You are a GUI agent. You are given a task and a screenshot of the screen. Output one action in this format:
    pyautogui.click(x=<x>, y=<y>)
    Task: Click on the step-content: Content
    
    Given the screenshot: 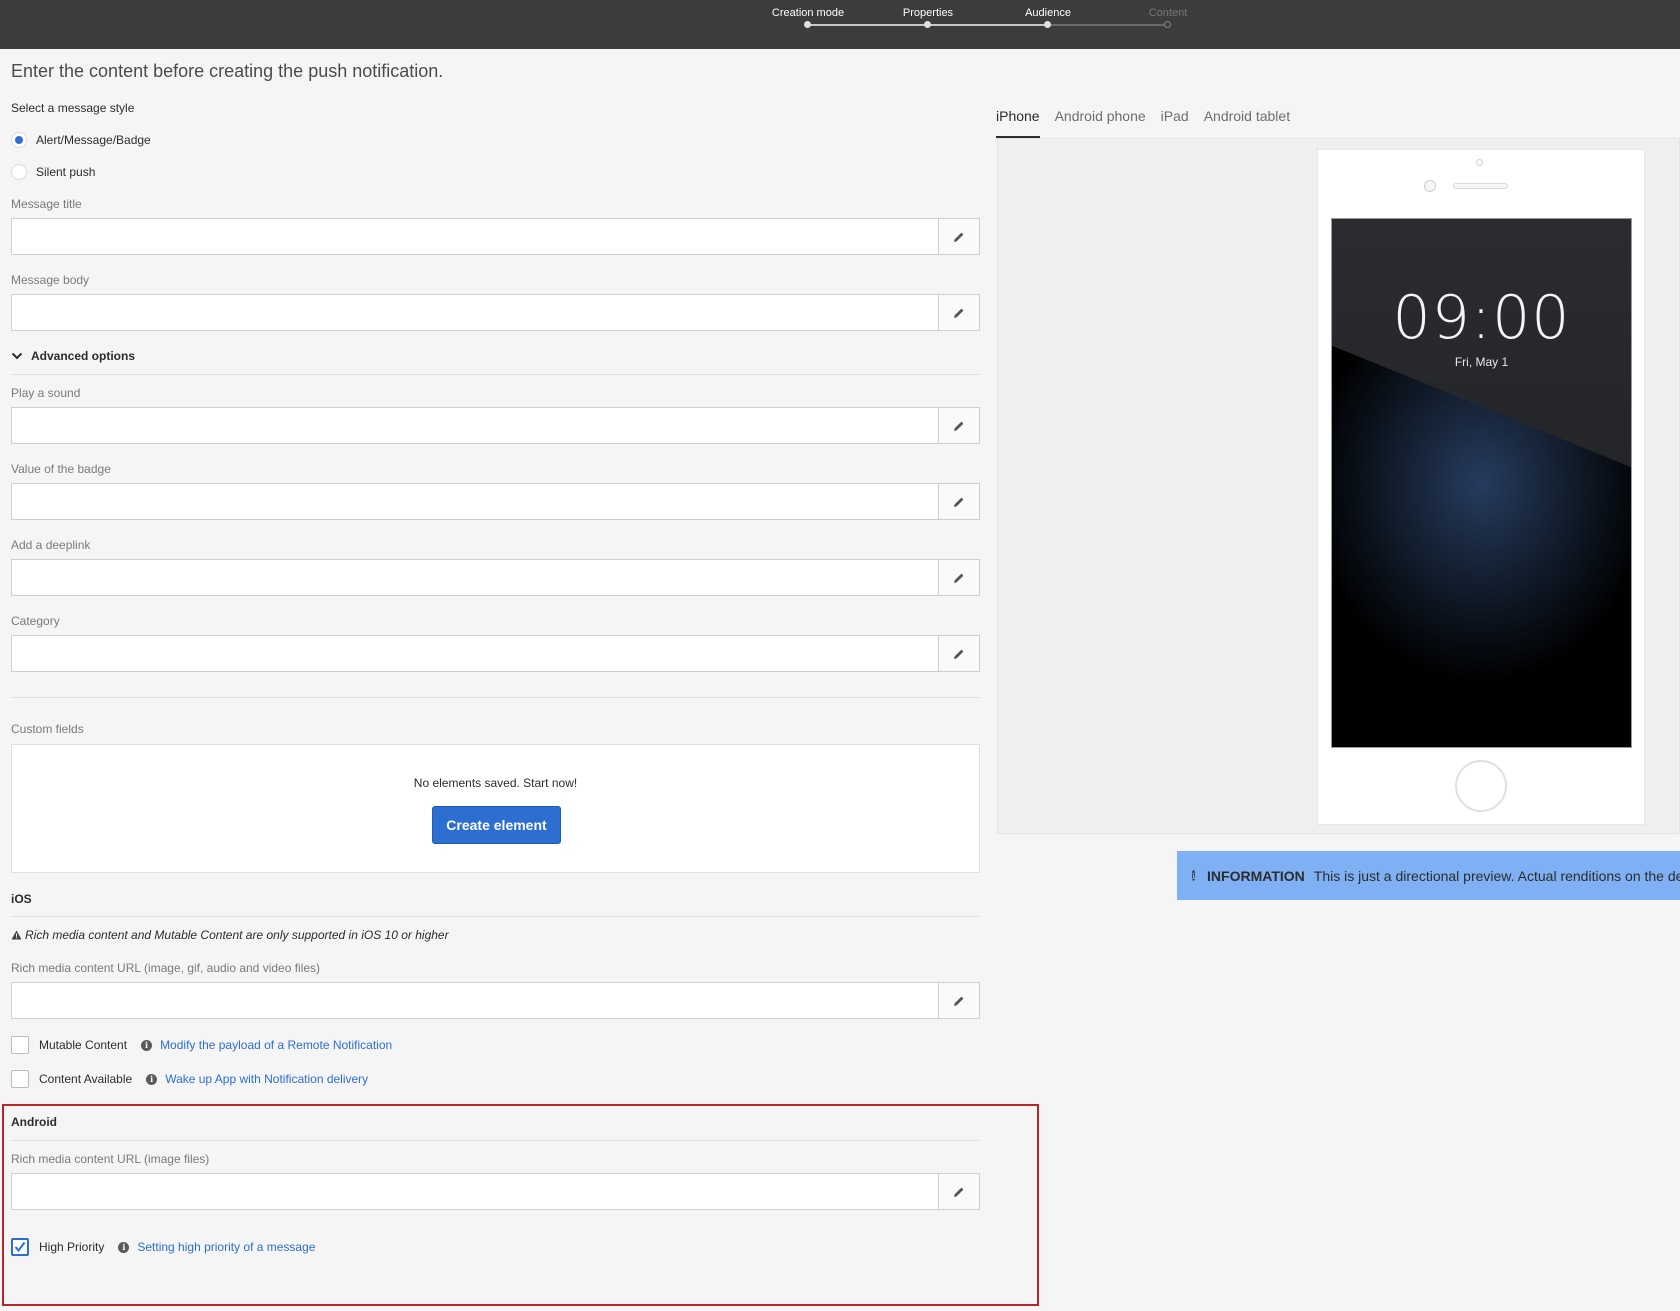 What is the action you would take?
    pyautogui.click(x=1168, y=14)
    